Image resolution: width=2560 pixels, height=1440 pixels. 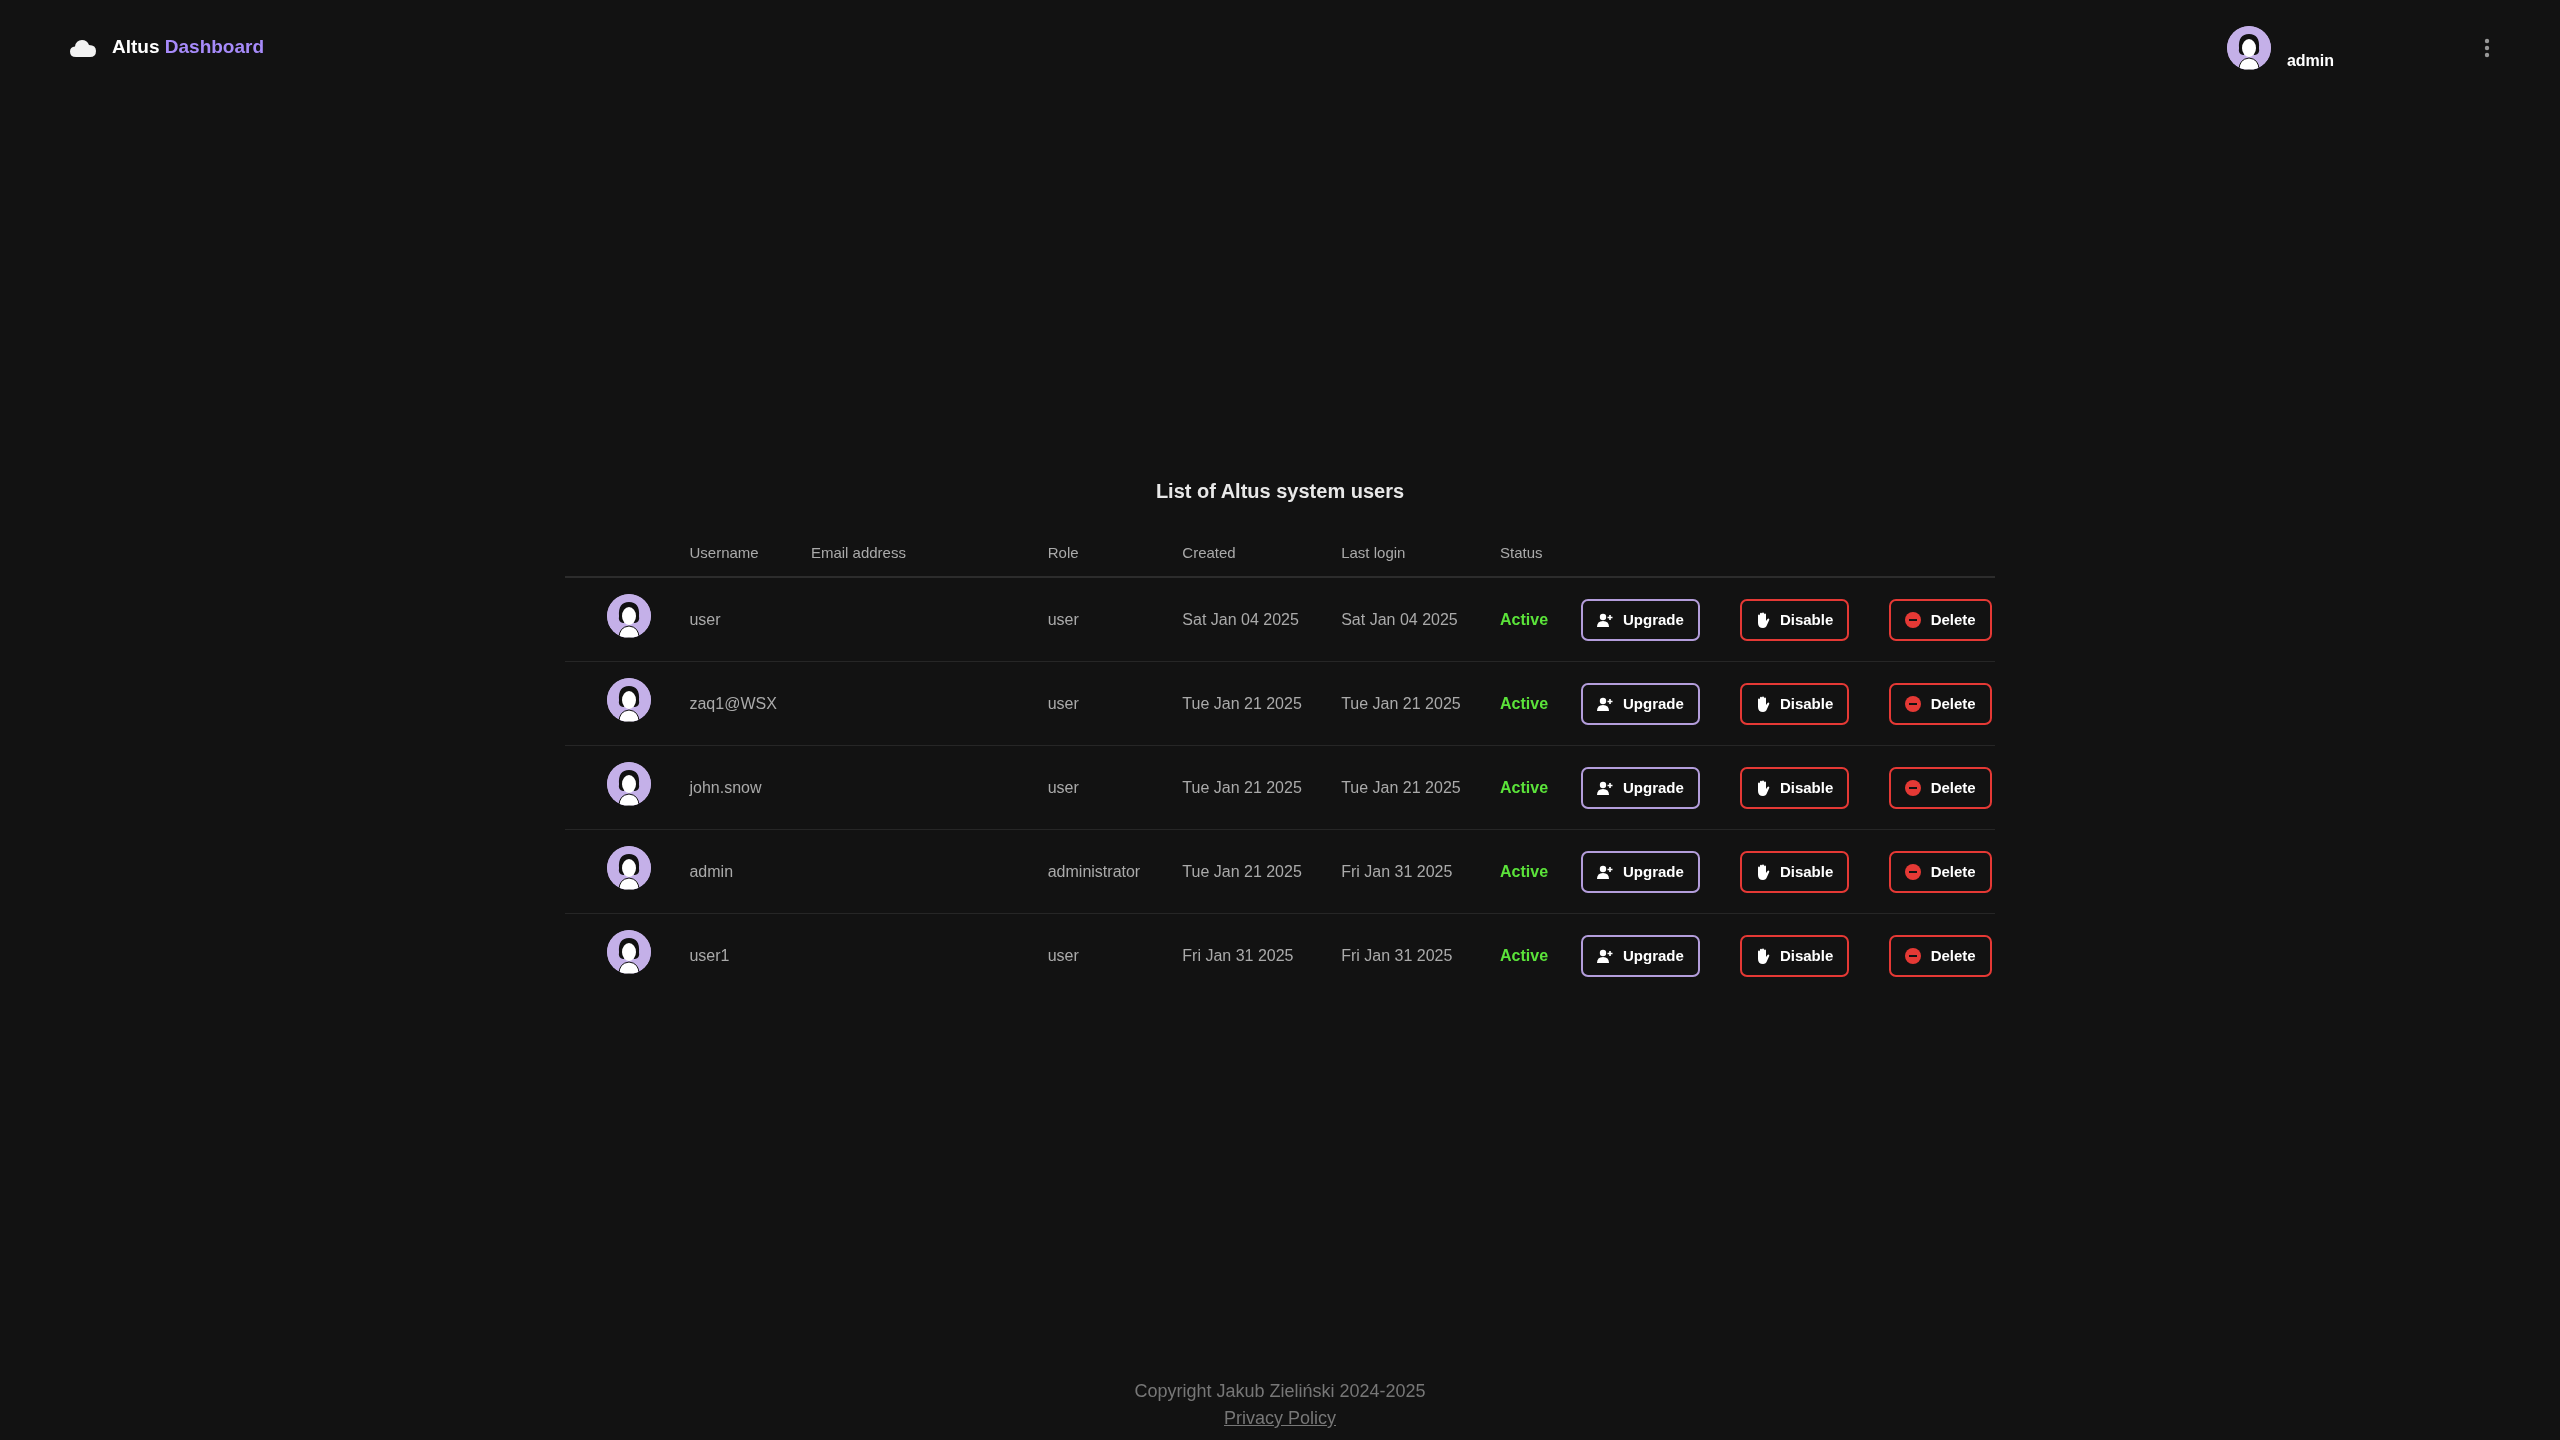 I want to click on username: zaq1@WSX, so click(x=733, y=703).